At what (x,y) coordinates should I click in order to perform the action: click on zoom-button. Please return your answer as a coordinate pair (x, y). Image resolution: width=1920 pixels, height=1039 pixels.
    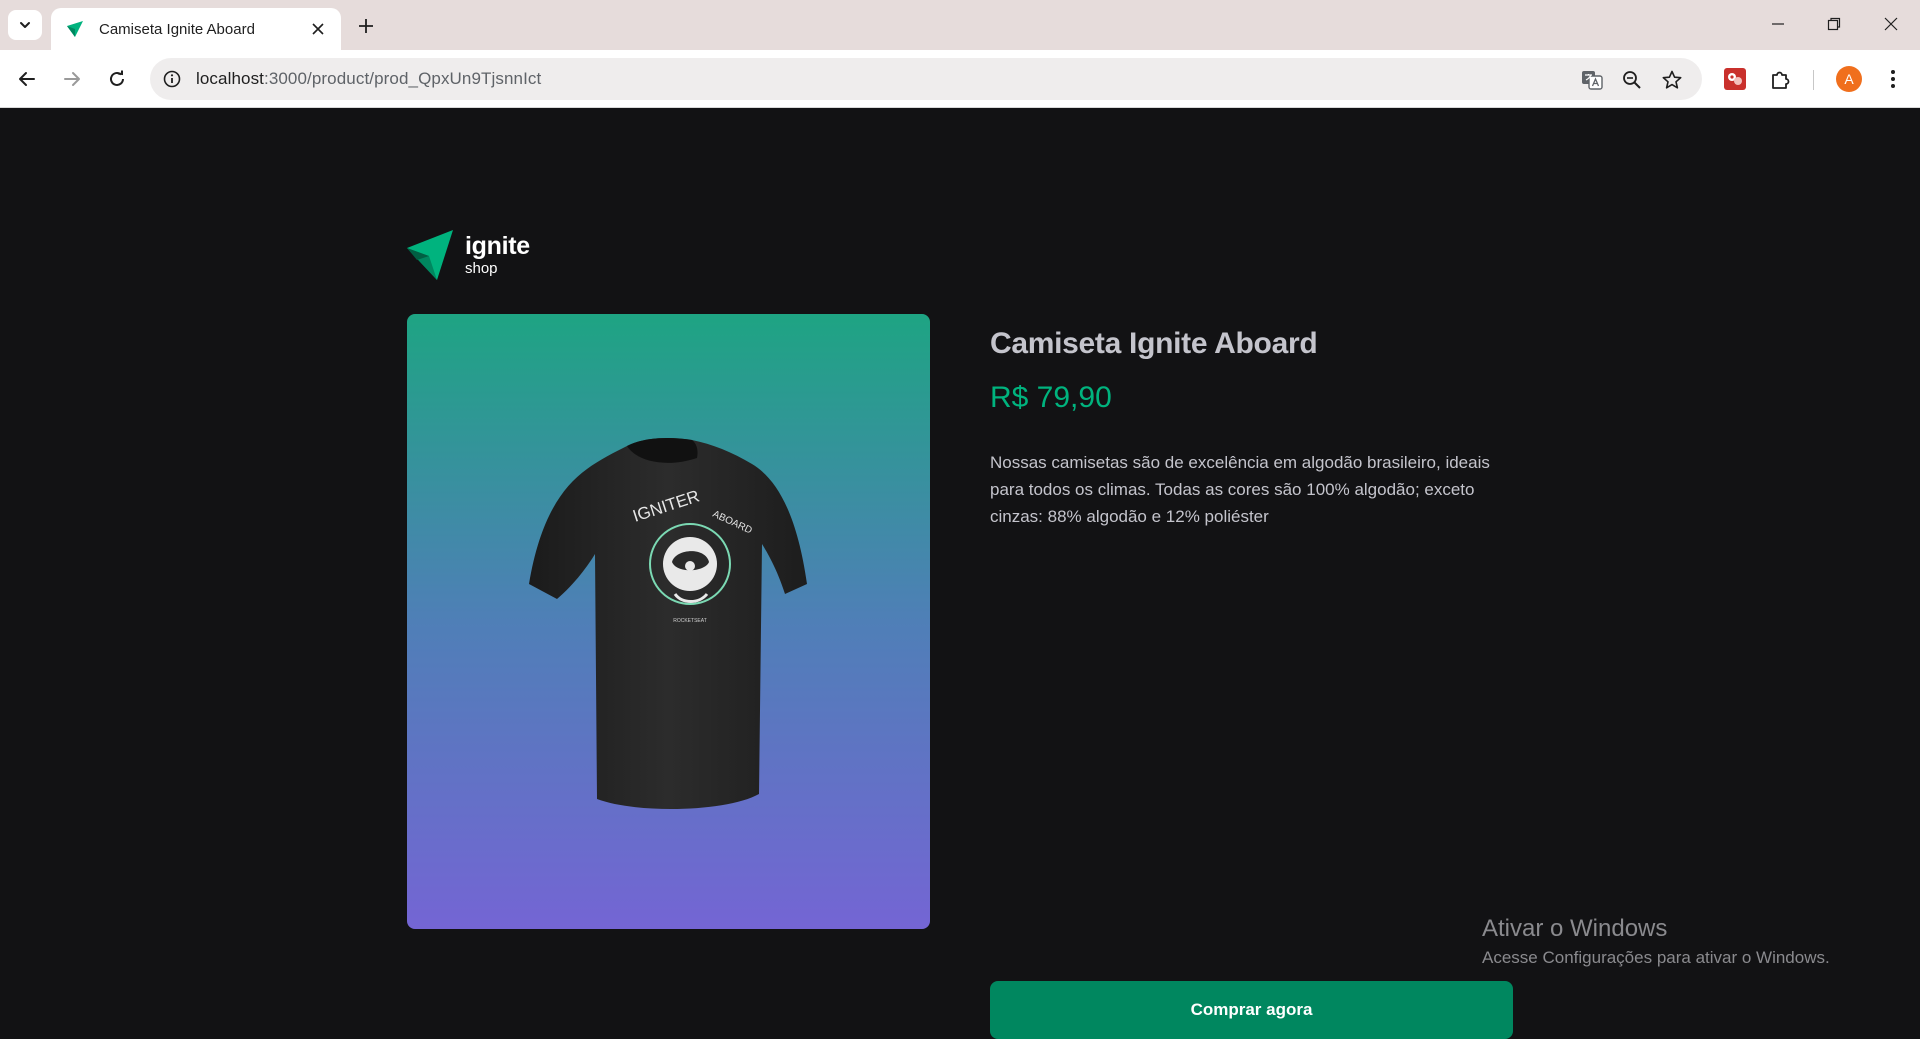
    Looking at the image, I should click on (1632, 80).